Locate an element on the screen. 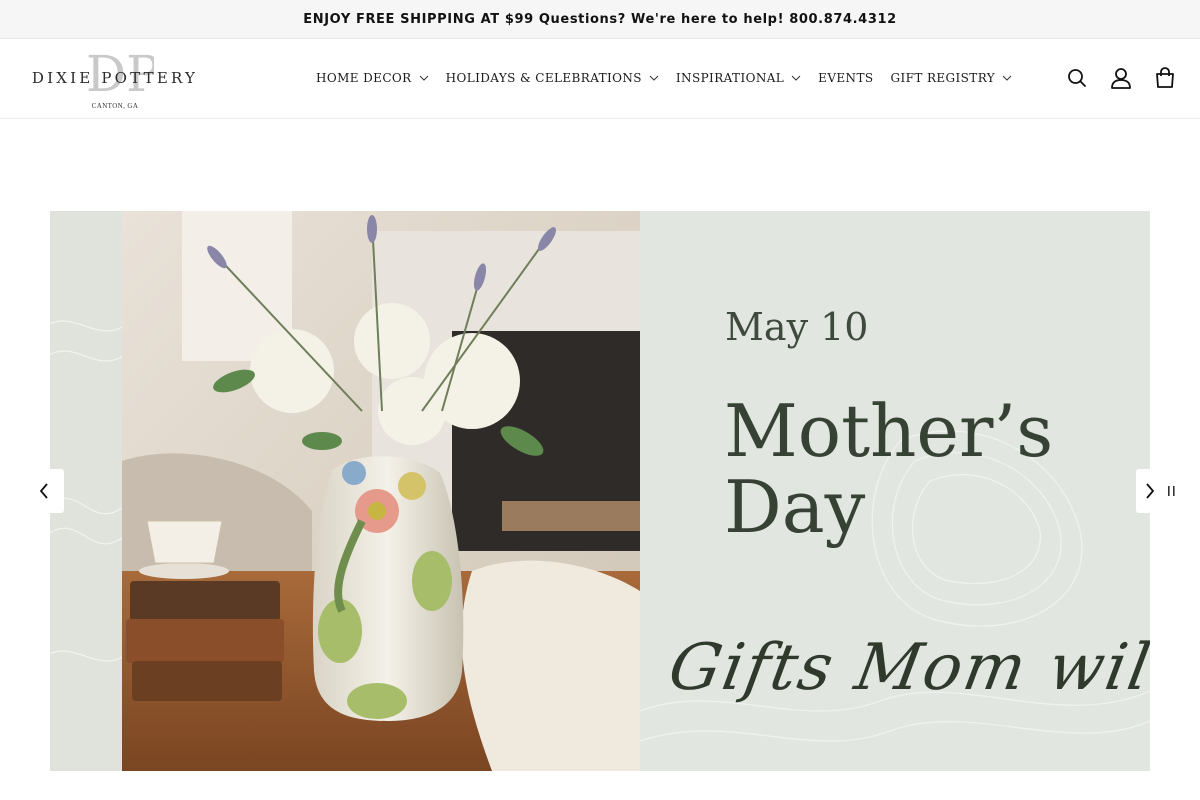 This screenshot has height=800, width=1200. nav-item-gift-registry: GIFT REGISTRY is located at coordinates (951, 78).